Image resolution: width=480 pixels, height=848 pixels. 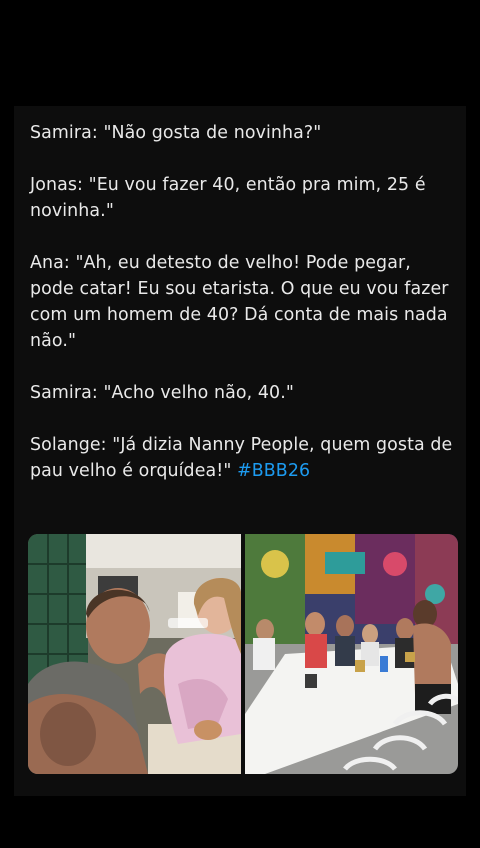 I want to click on kitchen-scene-photo, so click(x=134, y=654).